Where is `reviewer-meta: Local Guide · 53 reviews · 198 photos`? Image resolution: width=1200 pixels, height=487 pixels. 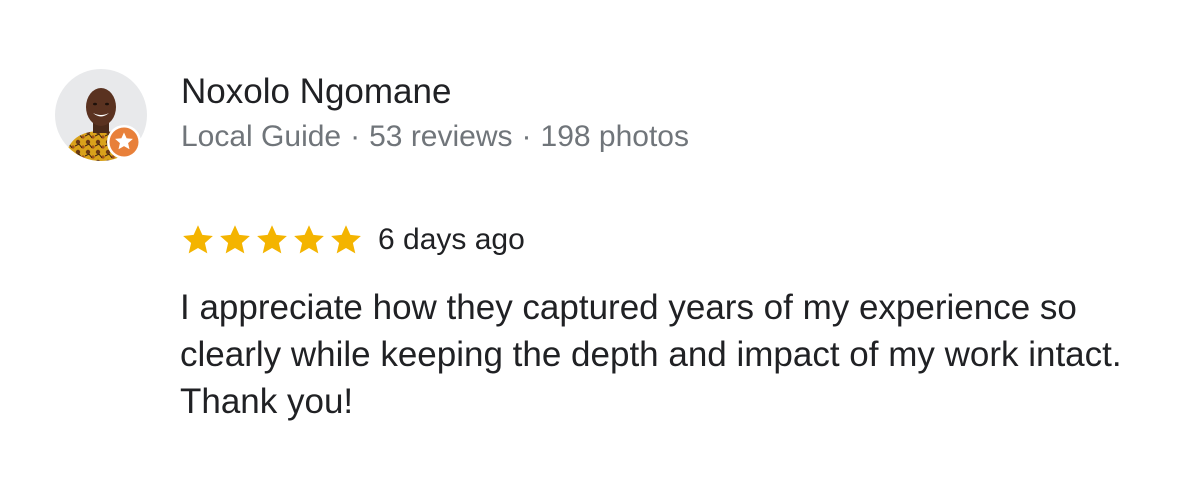 reviewer-meta: Local Guide · 53 reviews · 198 photos is located at coordinates (435, 137).